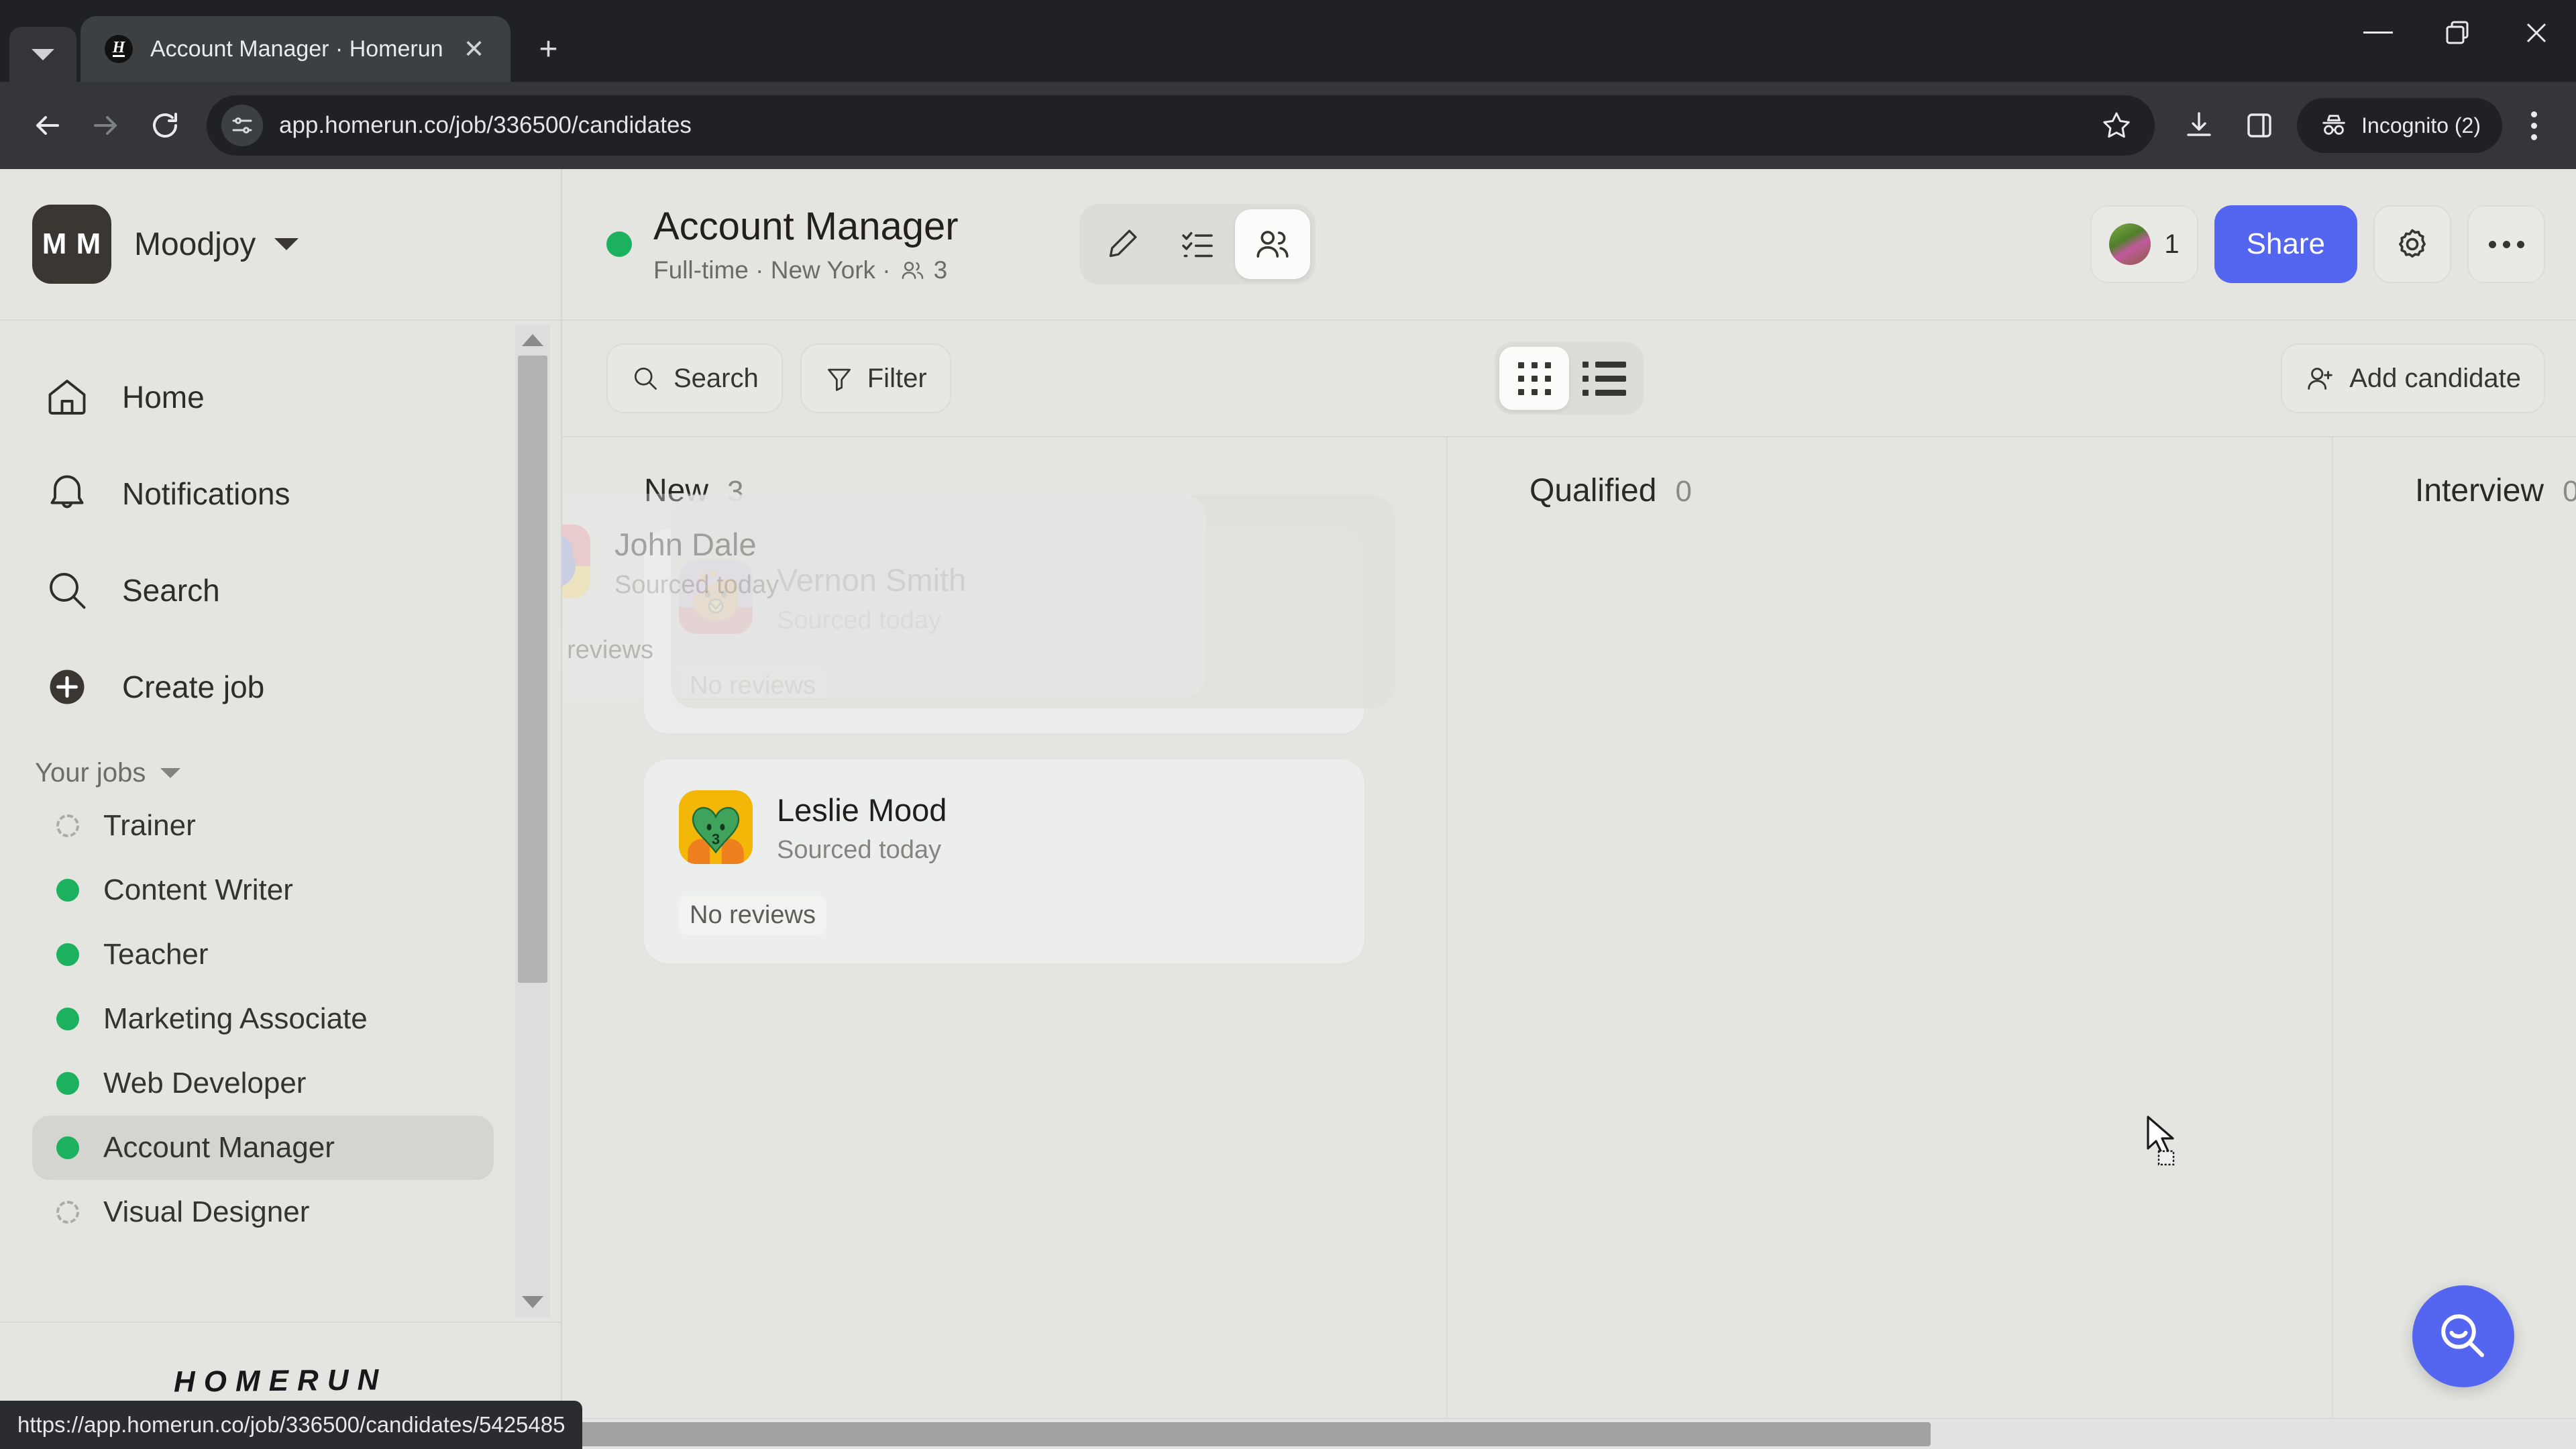 The width and height of the screenshot is (2576, 1449). I want to click on scroll-down-arrow-icon, so click(532, 1302).